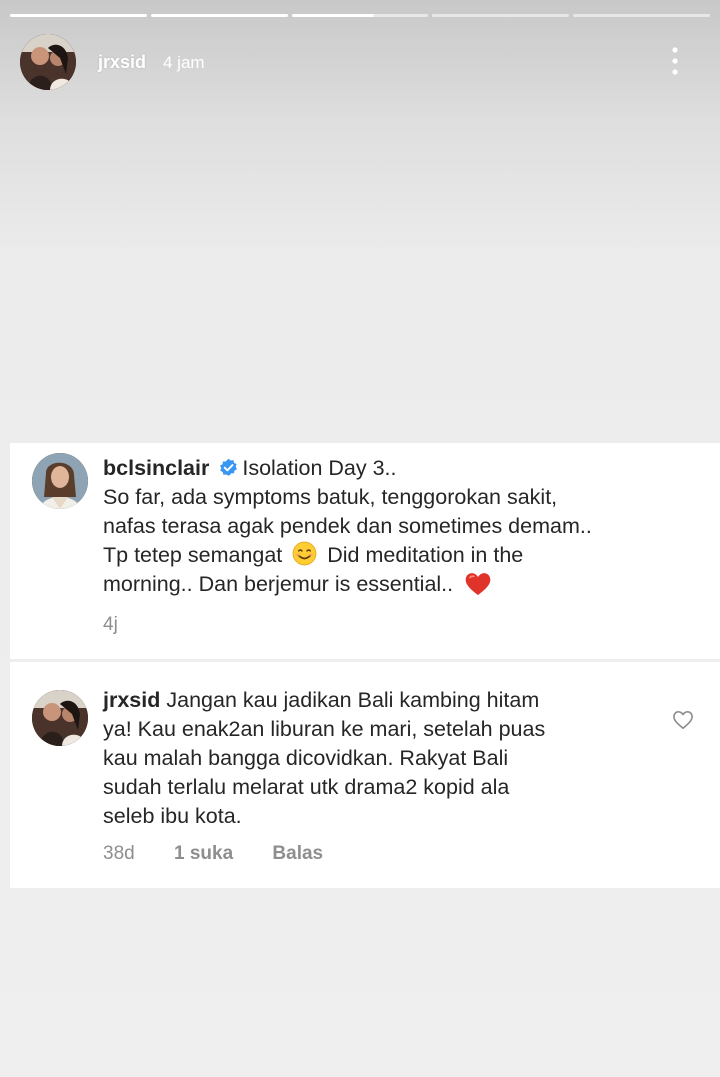 This screenshot has height=1077, width=720. What do you see at coordinates (306, 758) in the screenshot?
I see `reply-line: kau malah bangga dicovidkan. Rakyat Bali` at bounding box center [306, 758].